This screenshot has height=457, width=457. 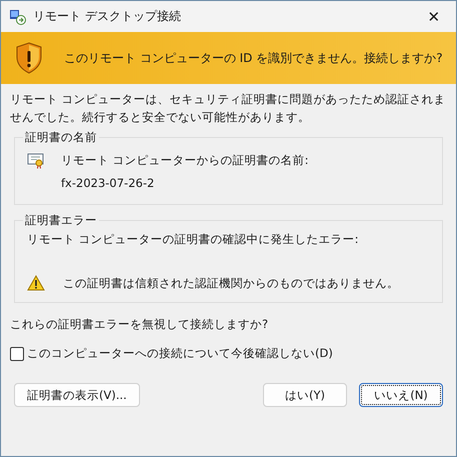 I want to click on warning-icon, so click(x=36, y=283).